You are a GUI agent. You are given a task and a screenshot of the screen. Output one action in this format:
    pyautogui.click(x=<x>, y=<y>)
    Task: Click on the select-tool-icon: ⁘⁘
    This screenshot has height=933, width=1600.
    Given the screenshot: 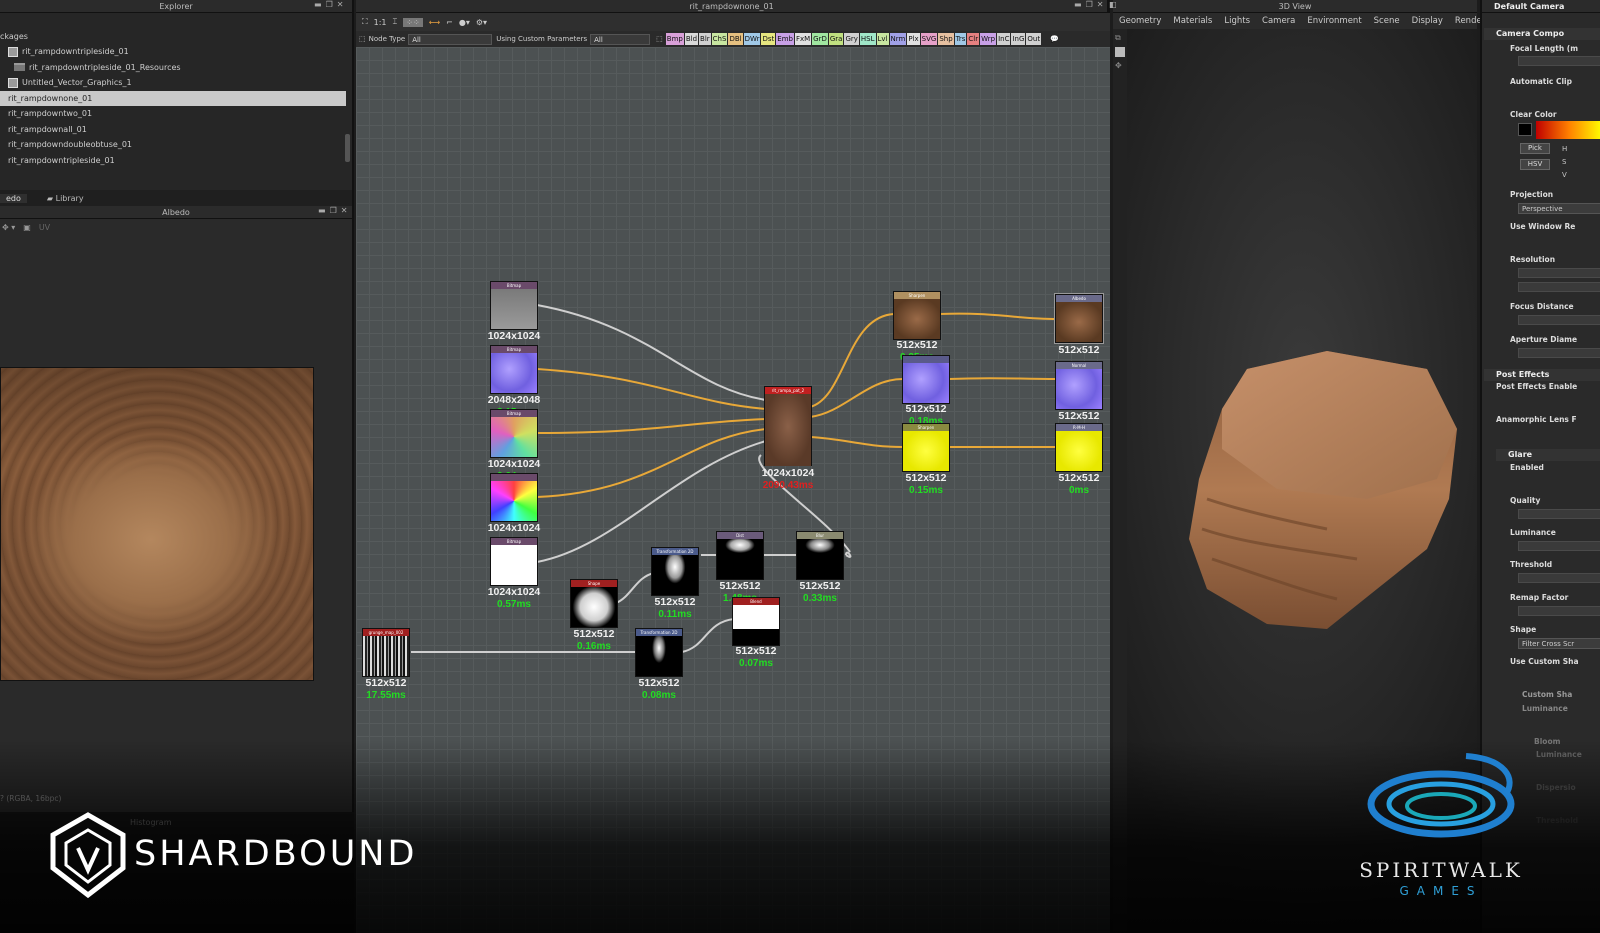 What is the action you would take?
    pyautogui.click(x=413, y=22)
    